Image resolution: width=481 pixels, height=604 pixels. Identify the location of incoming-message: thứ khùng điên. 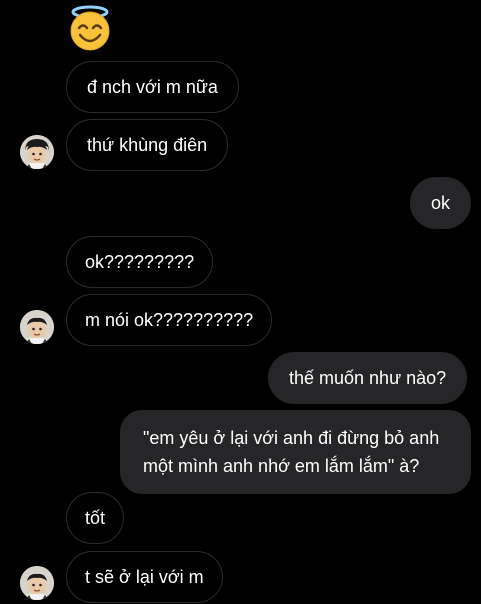
(147, 145).